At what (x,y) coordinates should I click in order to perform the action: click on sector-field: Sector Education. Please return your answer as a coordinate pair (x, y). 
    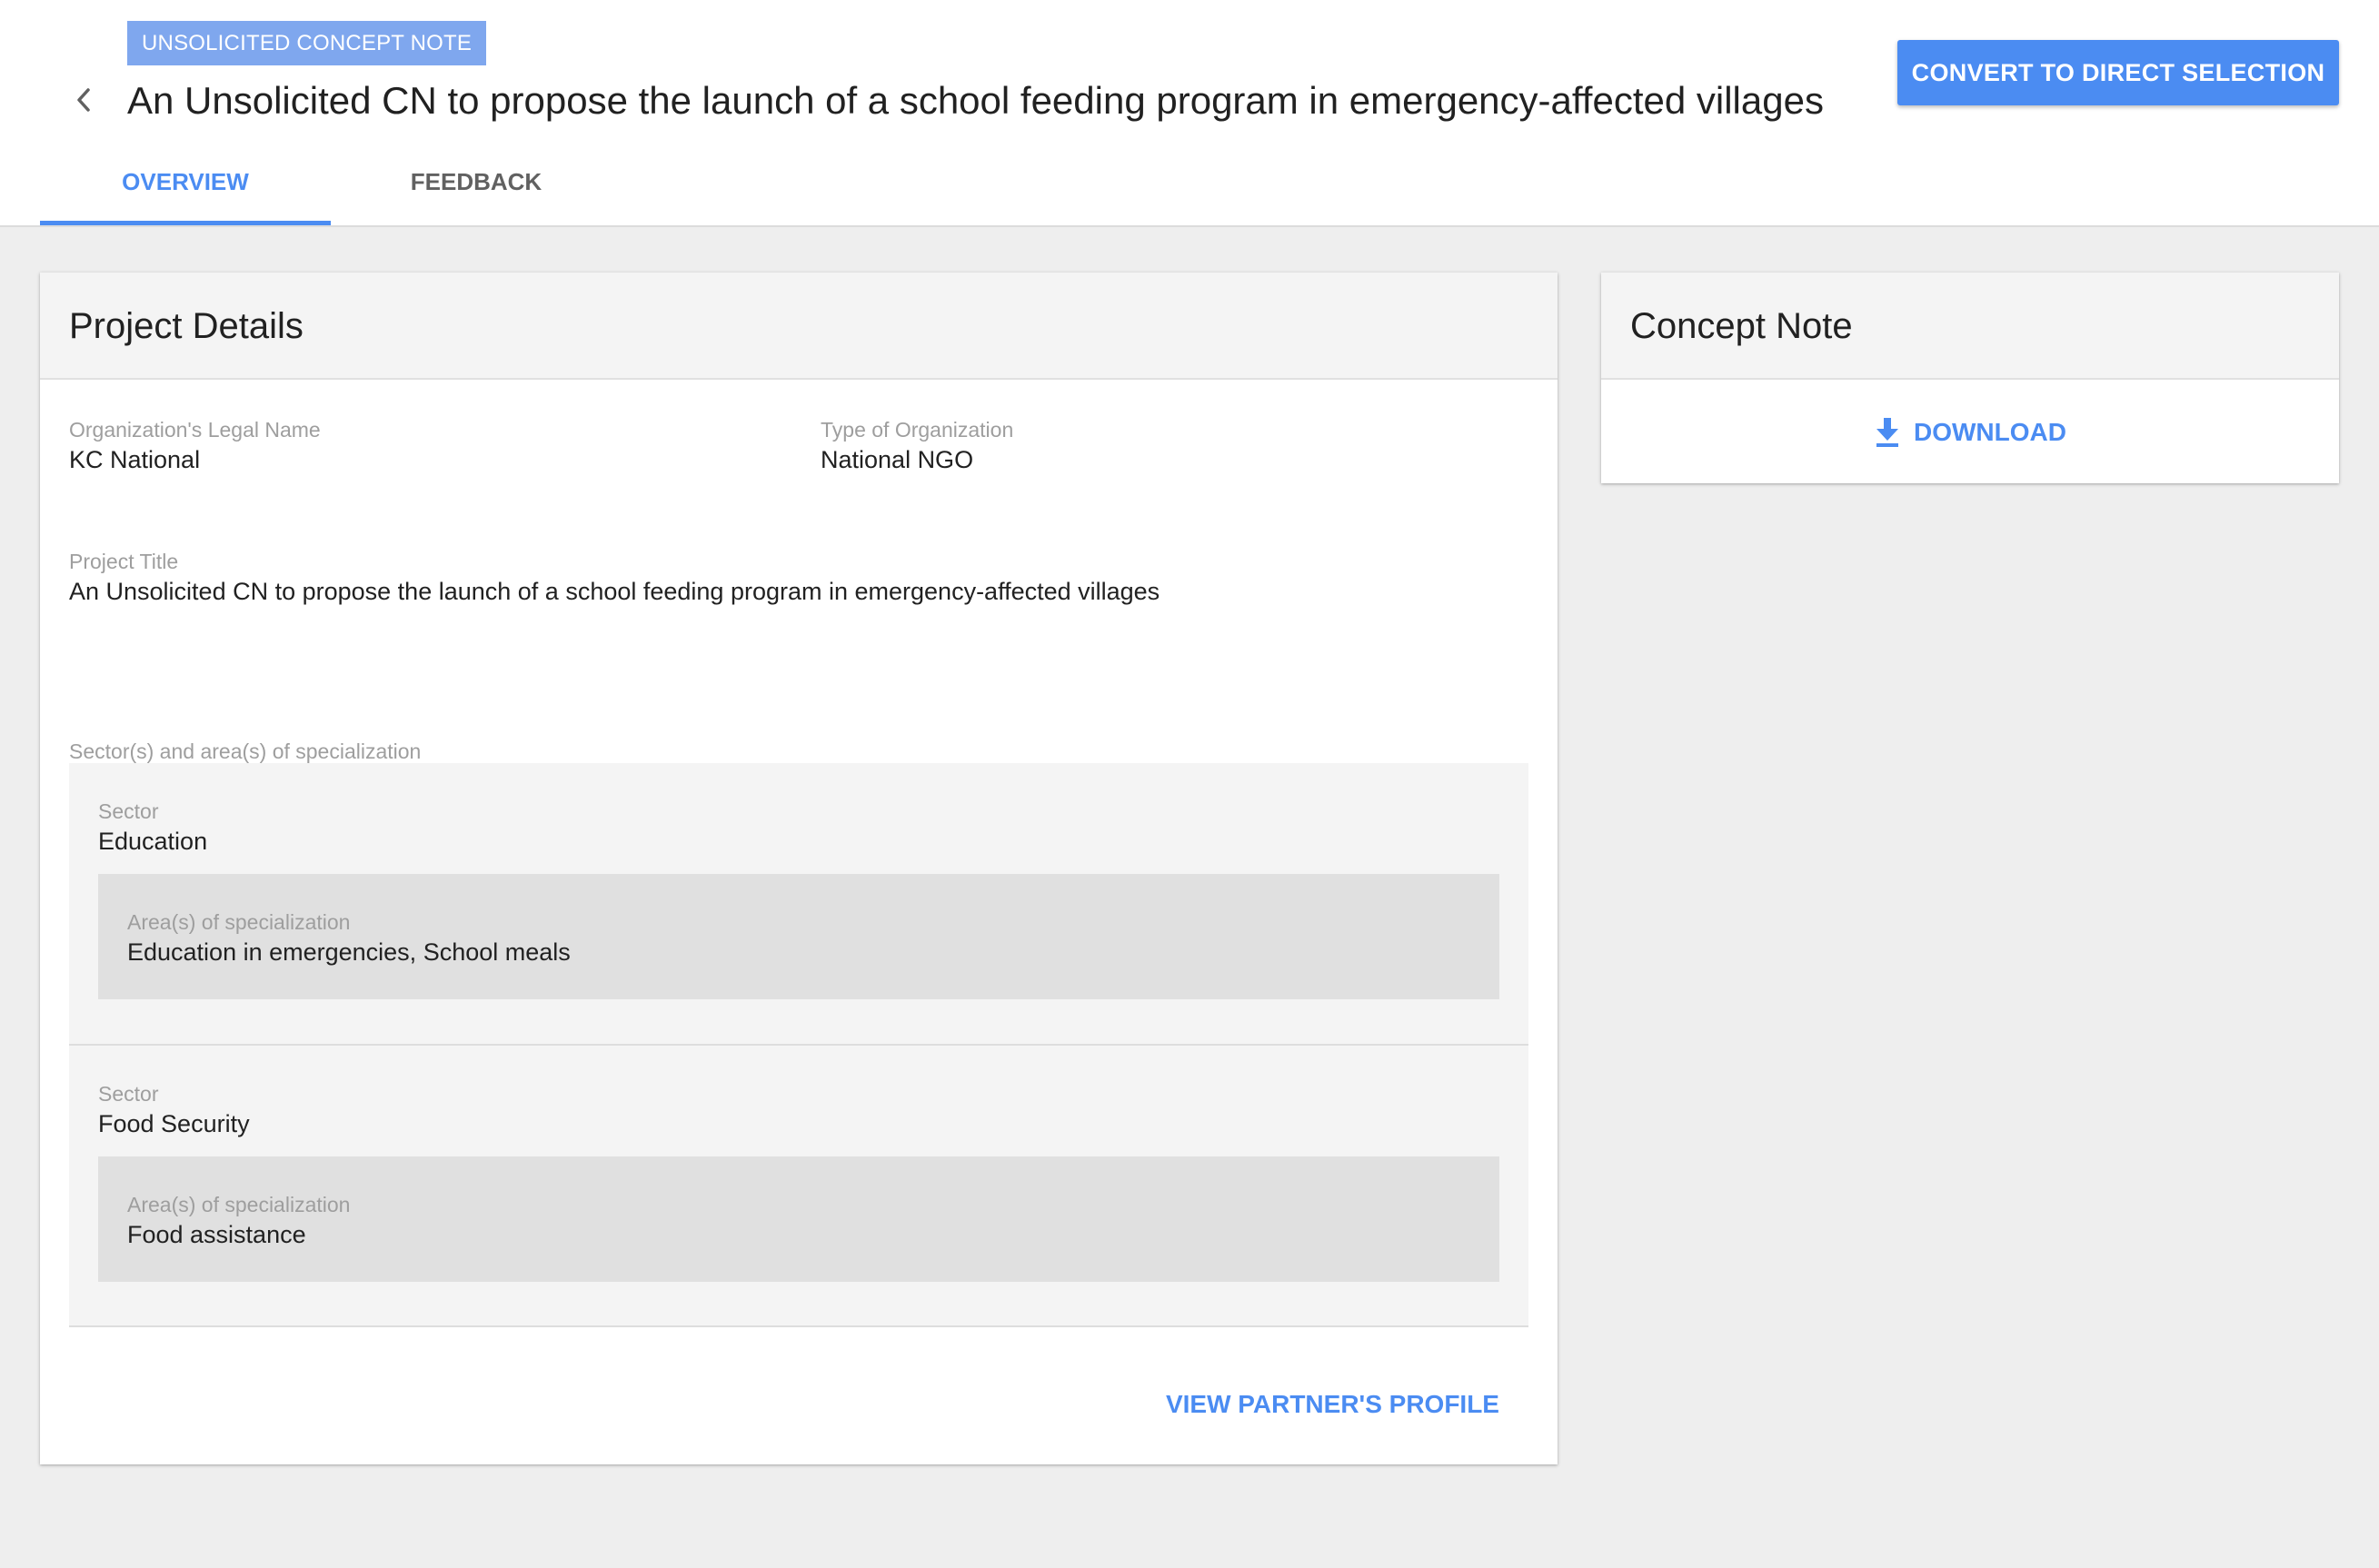
    Looking at the image, I should click on (153, 828).